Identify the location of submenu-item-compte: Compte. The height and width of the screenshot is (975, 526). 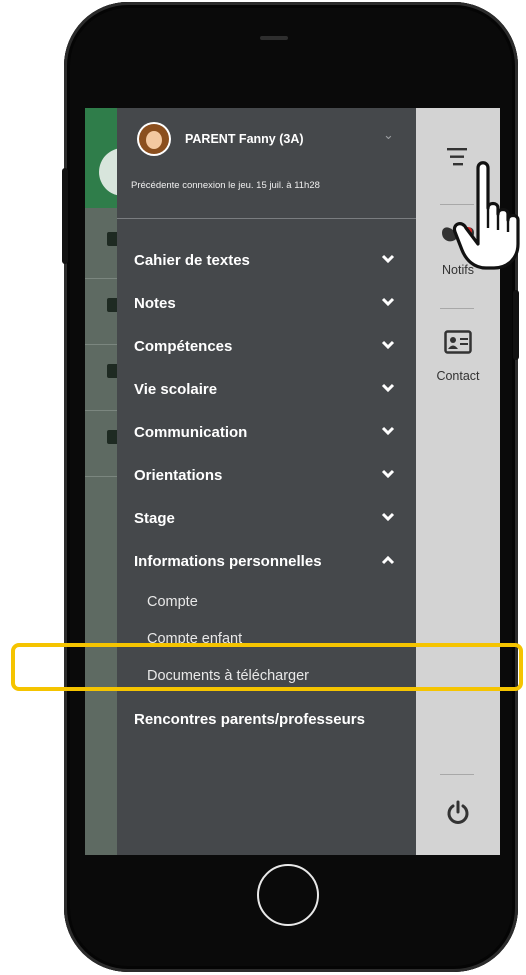
(266, 602).